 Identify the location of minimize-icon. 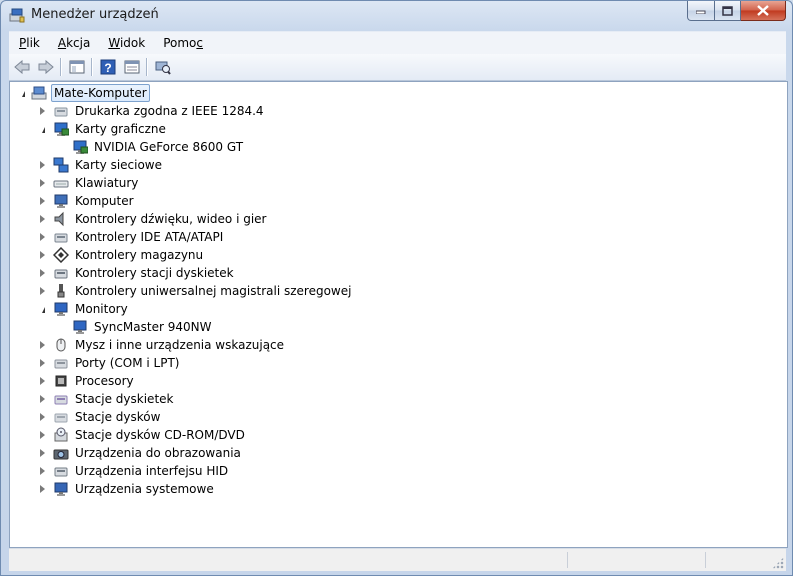
(701, 12).